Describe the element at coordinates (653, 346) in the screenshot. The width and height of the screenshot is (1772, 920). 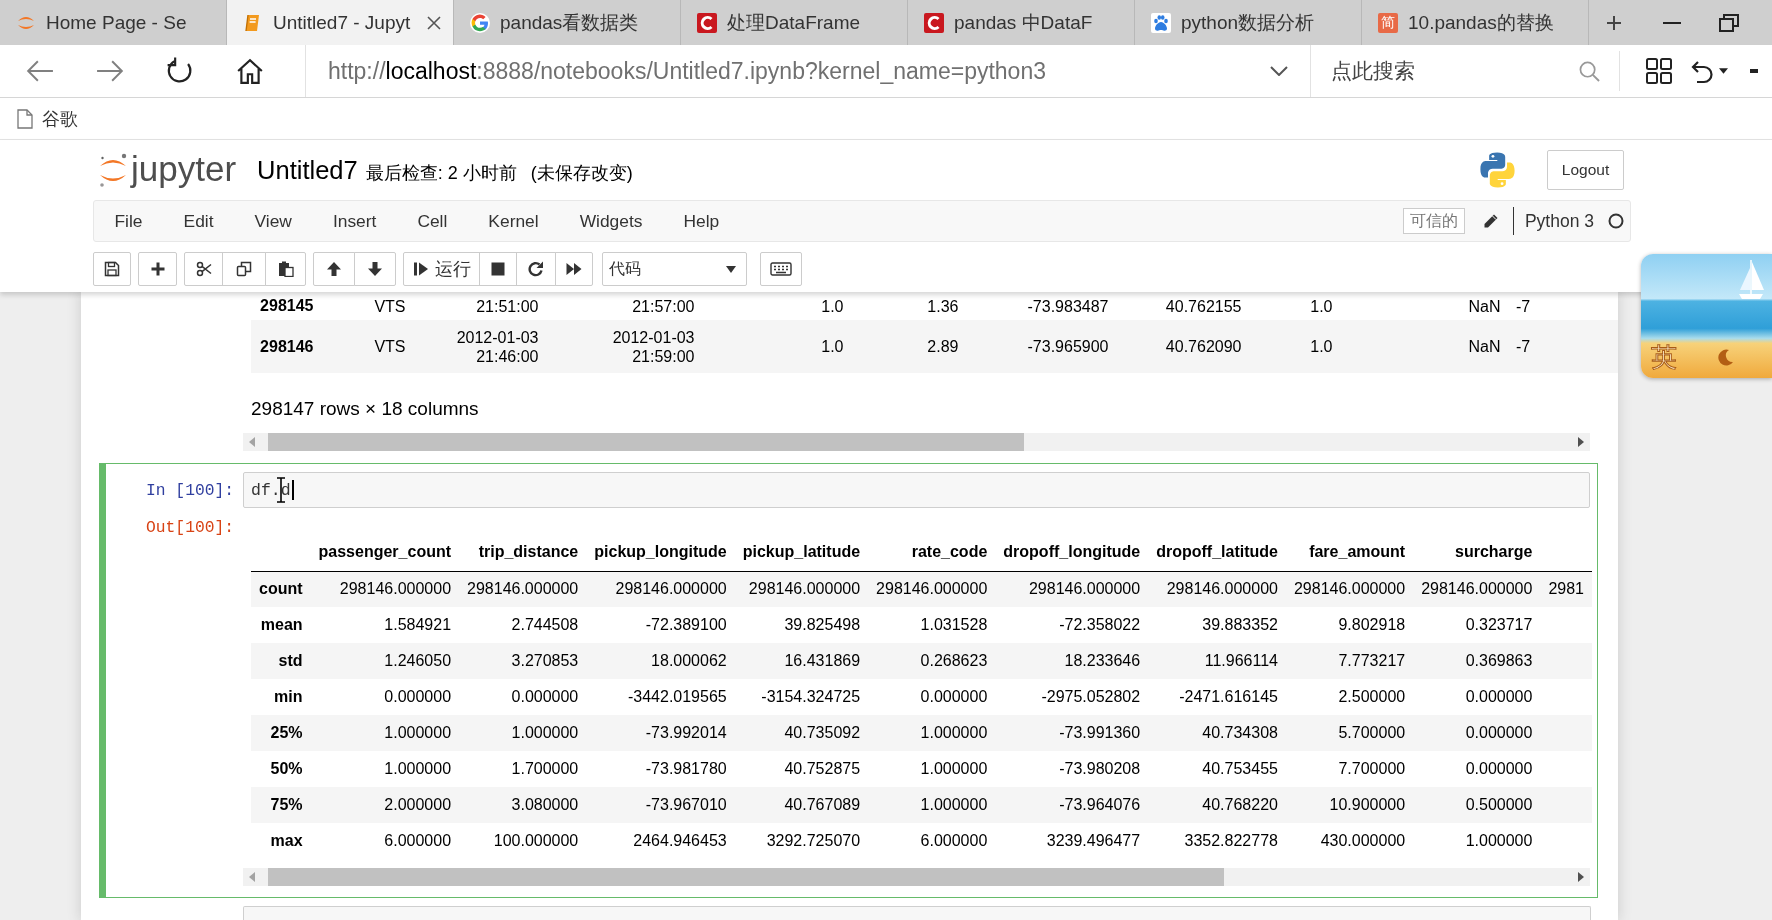
I see `table-cell-text: 2012-01-03 21:59:00` at that location.